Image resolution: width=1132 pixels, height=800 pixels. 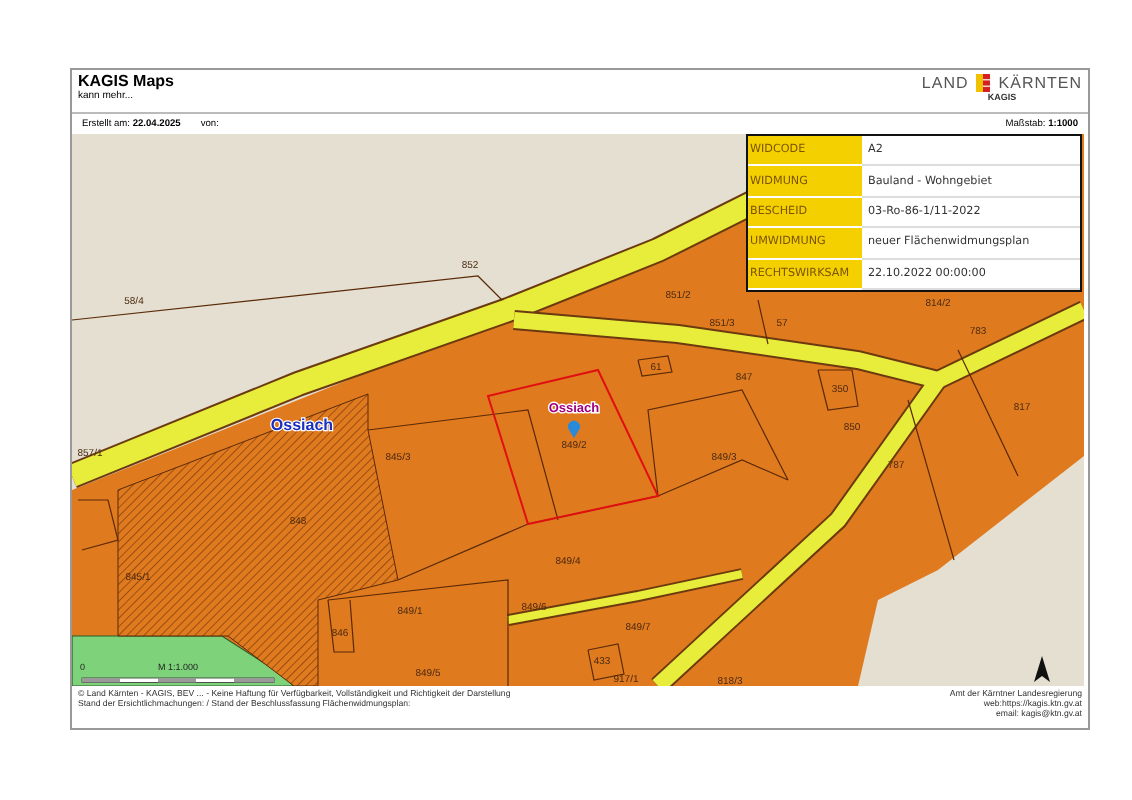 What do you see at coordinates (1042, 669) in the screenshot?
I see `north-arrow-icon` at bounding box center [1042, 669].